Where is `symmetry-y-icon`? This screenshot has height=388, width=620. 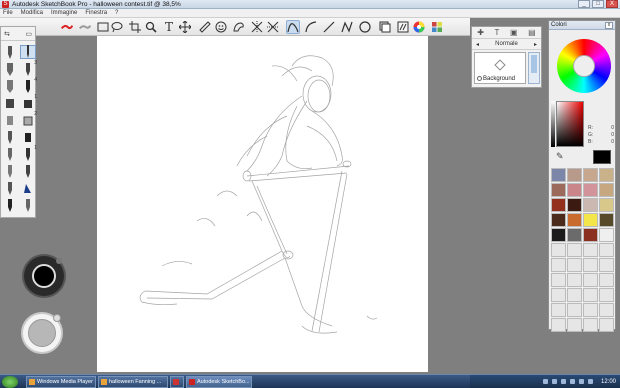 symmetry-y-icon is located at coordinates (273, 27).